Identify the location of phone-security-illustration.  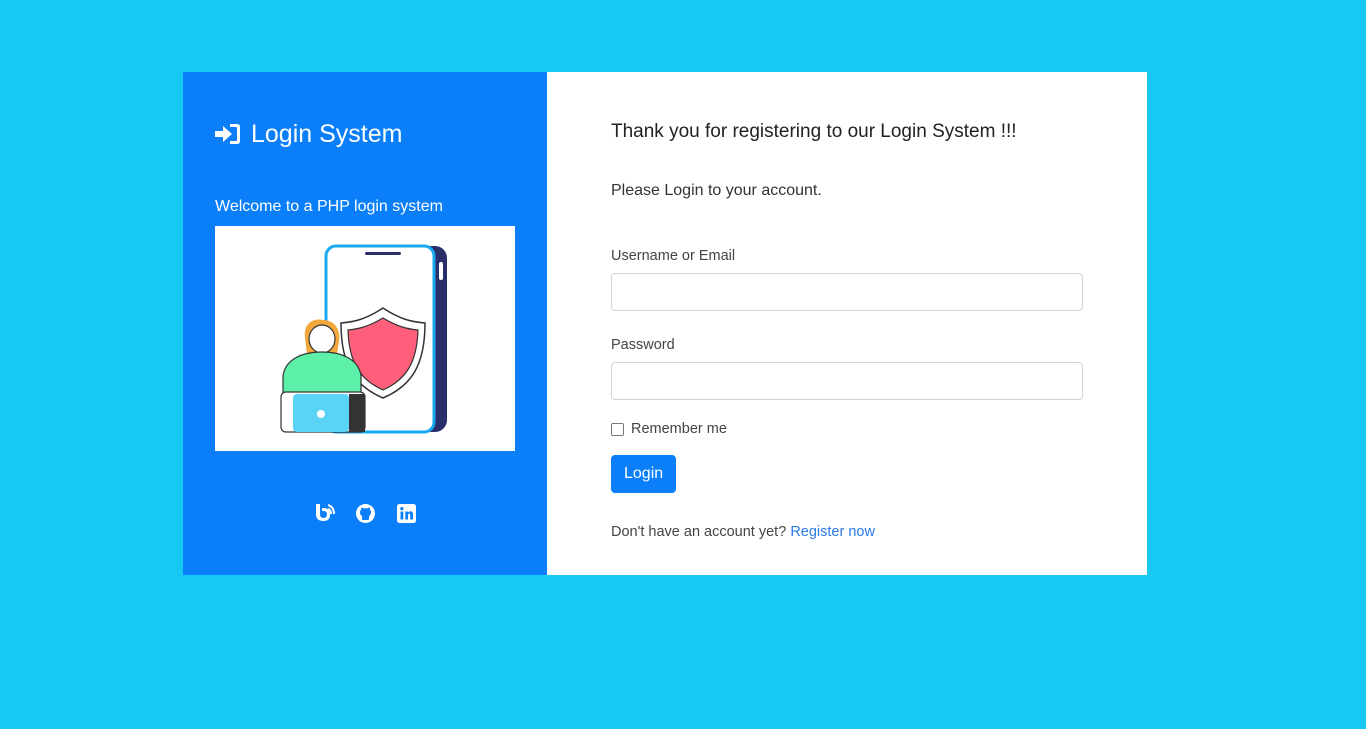
(365, 338).